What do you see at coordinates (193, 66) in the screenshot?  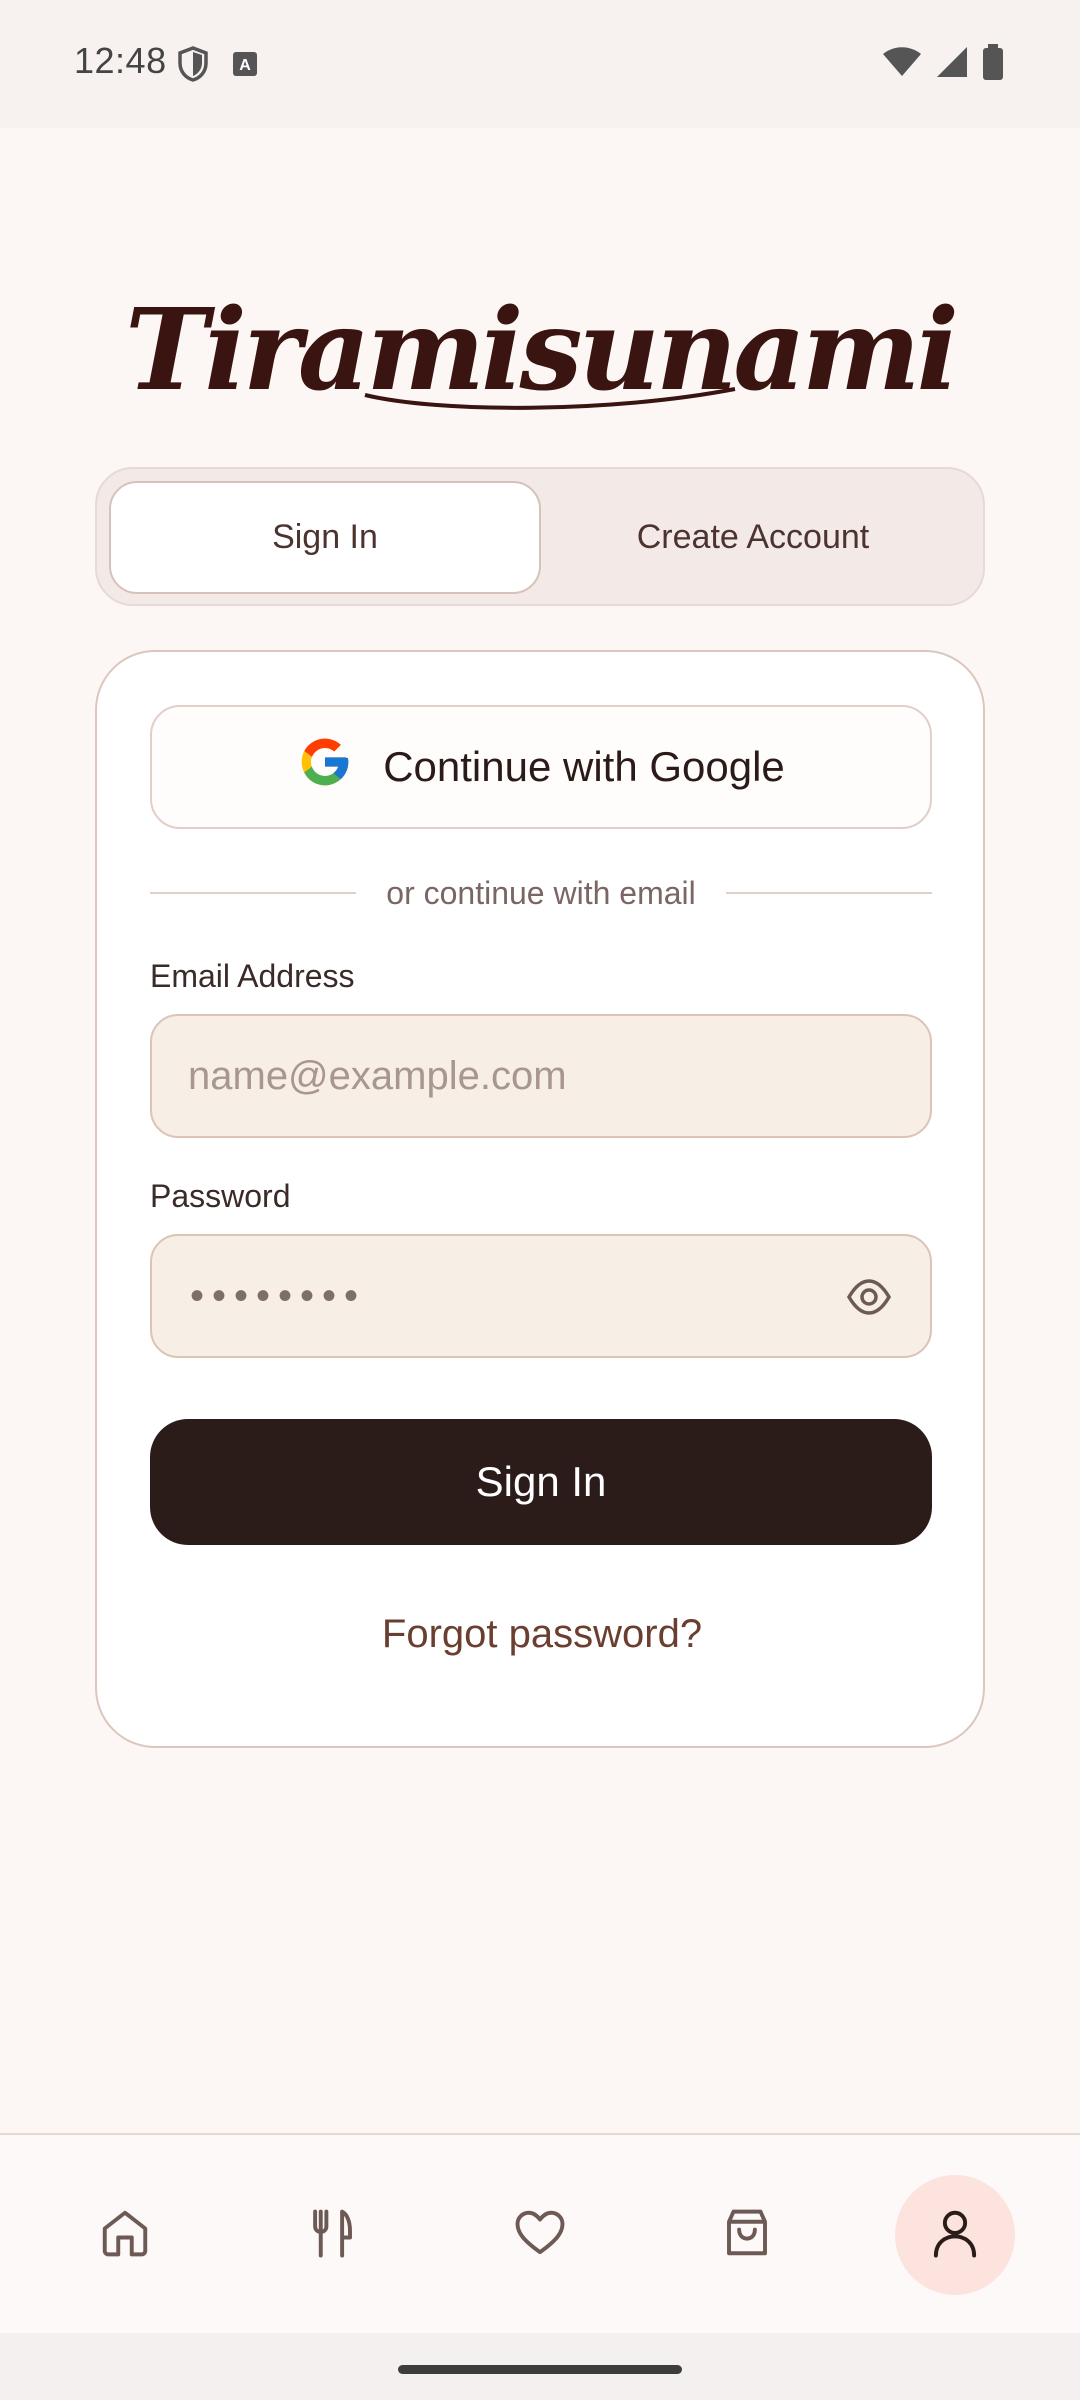 I see `shield-icon` at bounding box center [193, 66].